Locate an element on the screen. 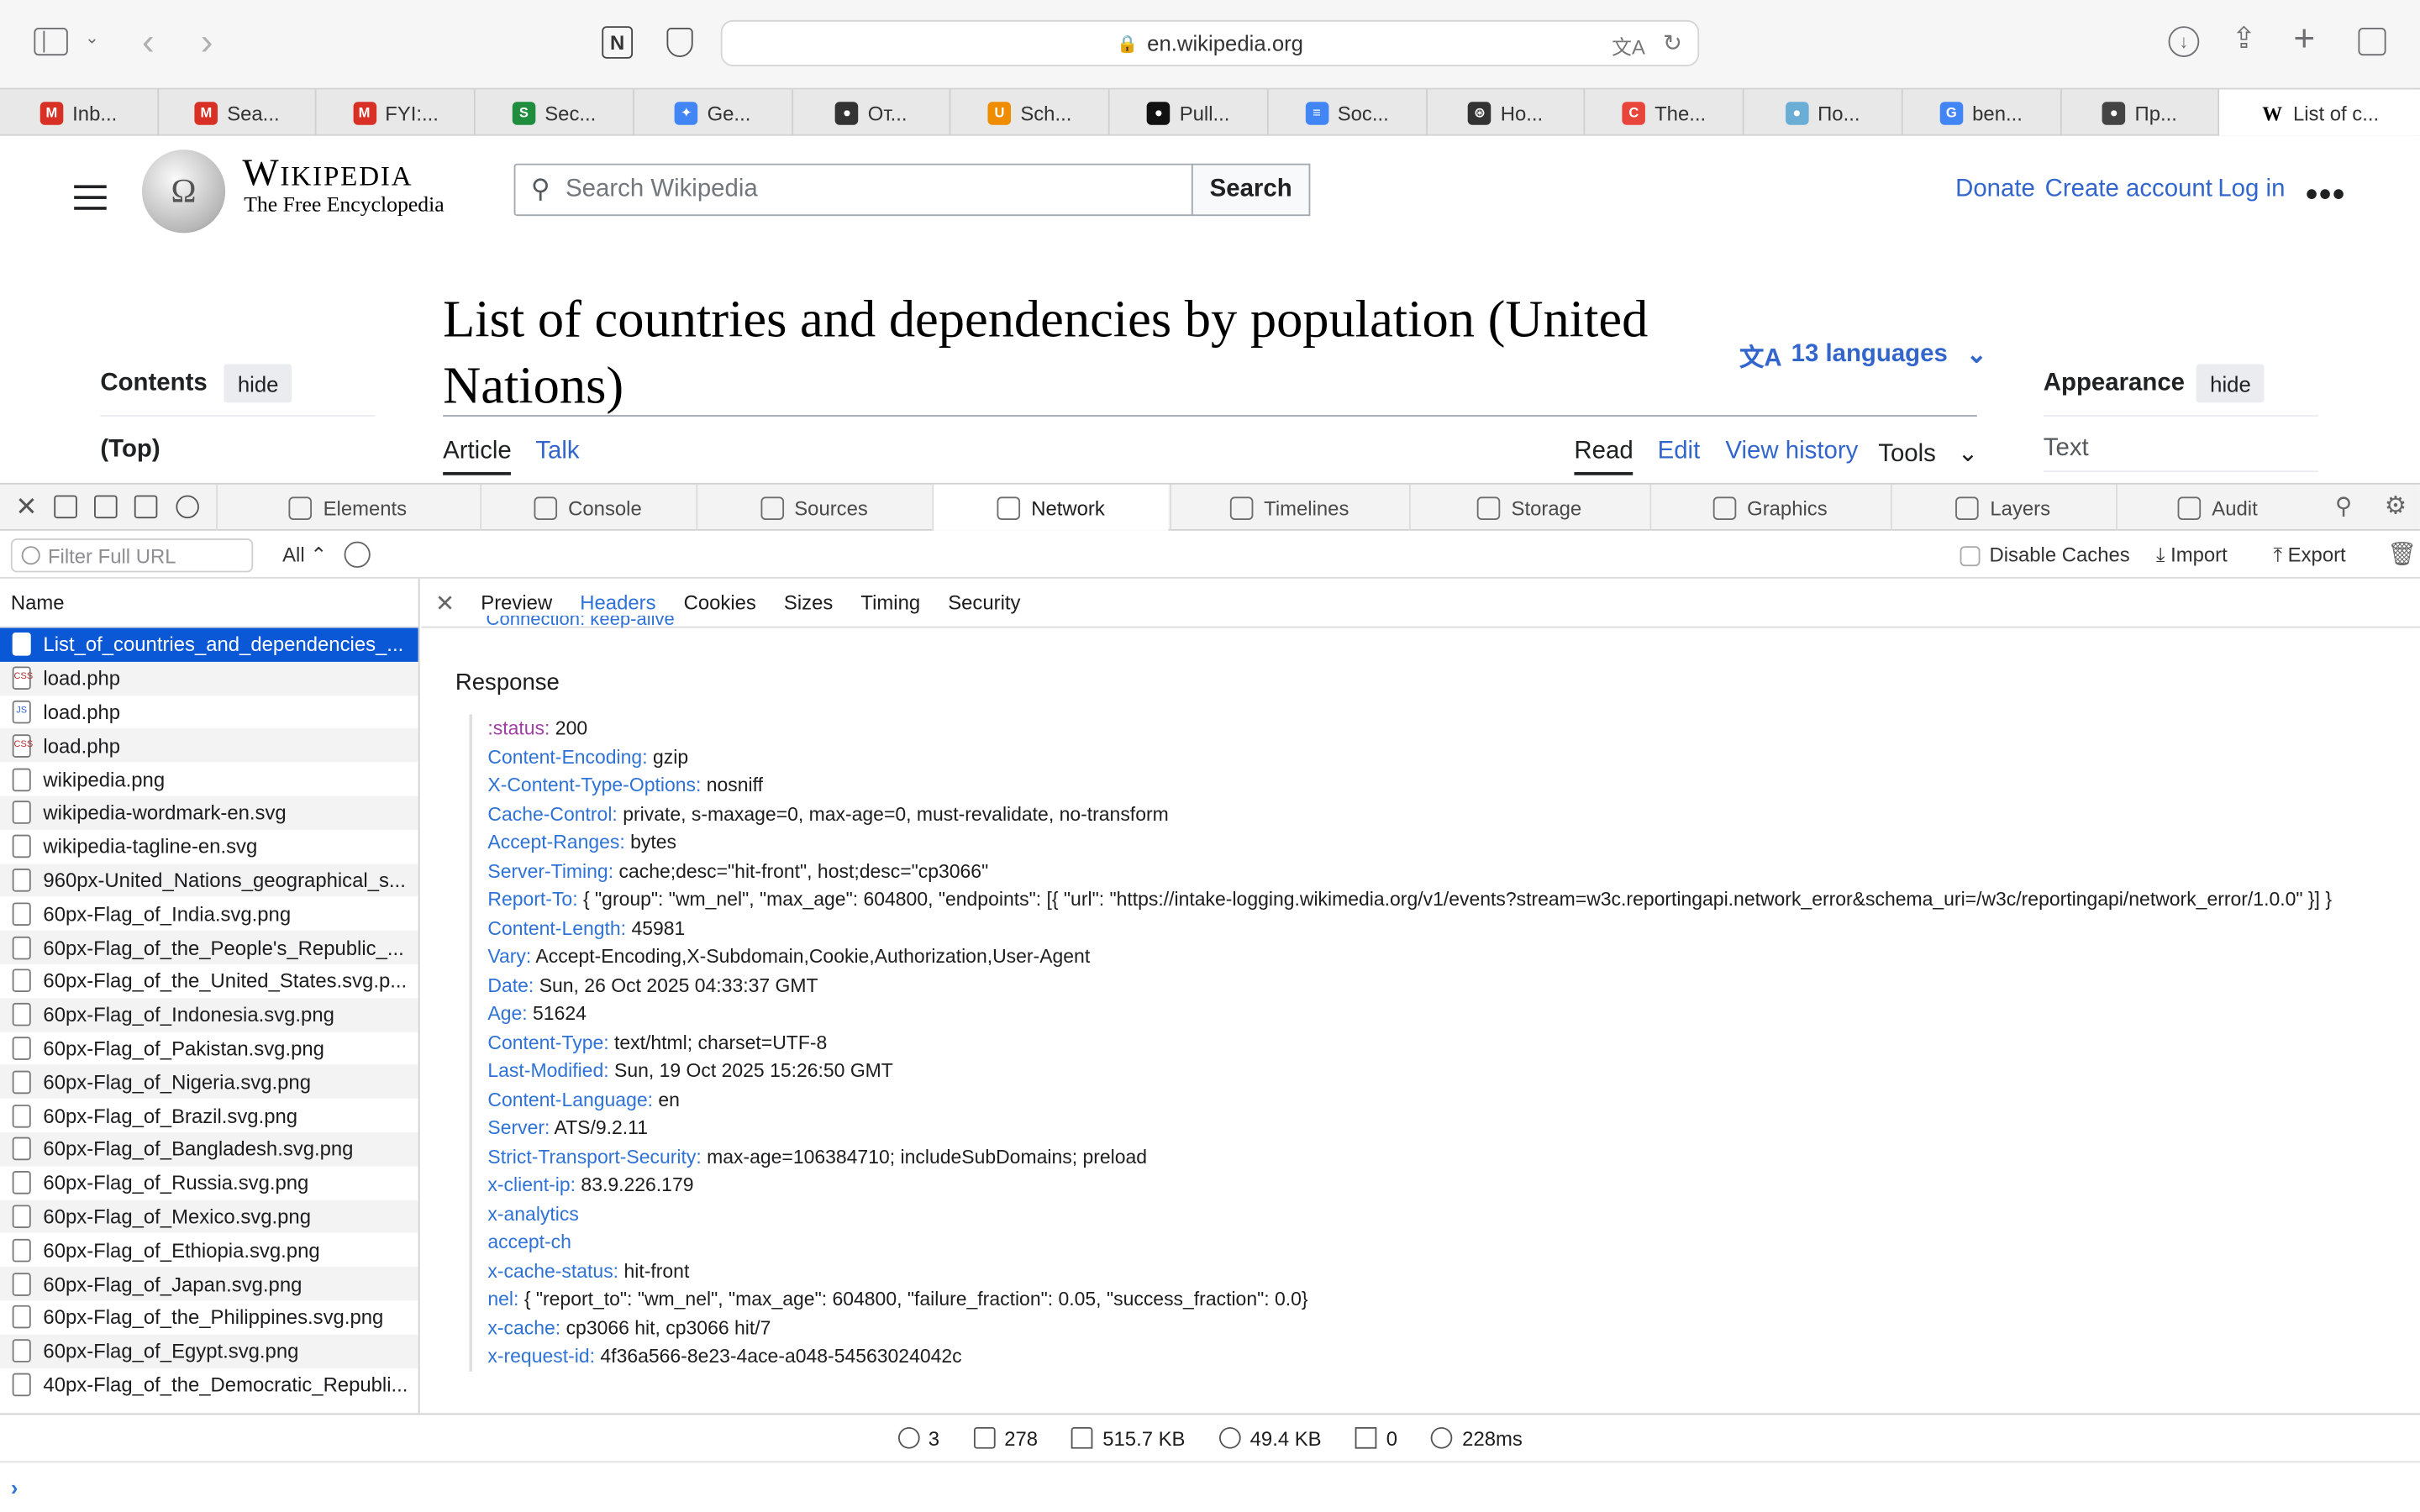 This screenshot has width=2420, height=1512. devtools-tab-network: Network is located at coordinates (1050, 507).